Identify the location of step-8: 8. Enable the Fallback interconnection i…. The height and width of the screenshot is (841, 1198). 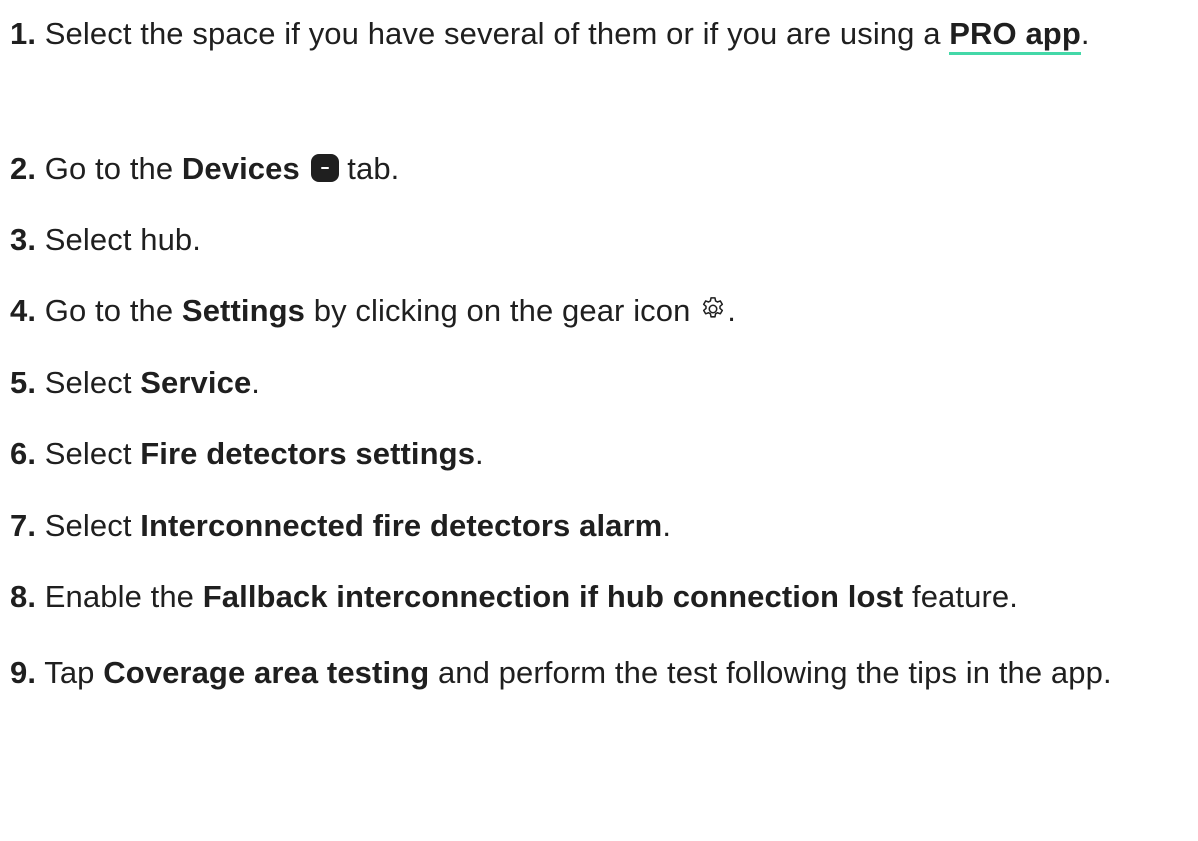
(595, 597).